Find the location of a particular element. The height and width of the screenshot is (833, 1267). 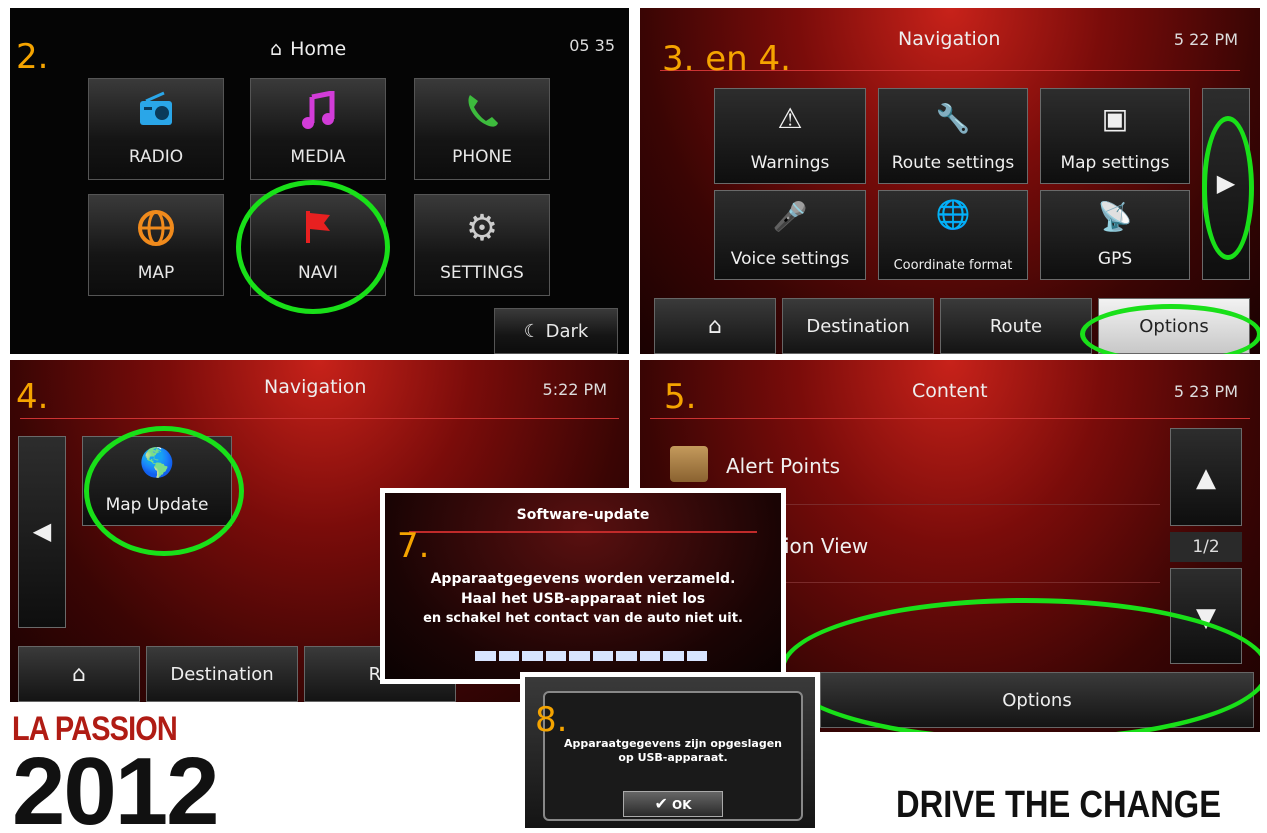

options-button: Options is located at coordinates (1037, 700).